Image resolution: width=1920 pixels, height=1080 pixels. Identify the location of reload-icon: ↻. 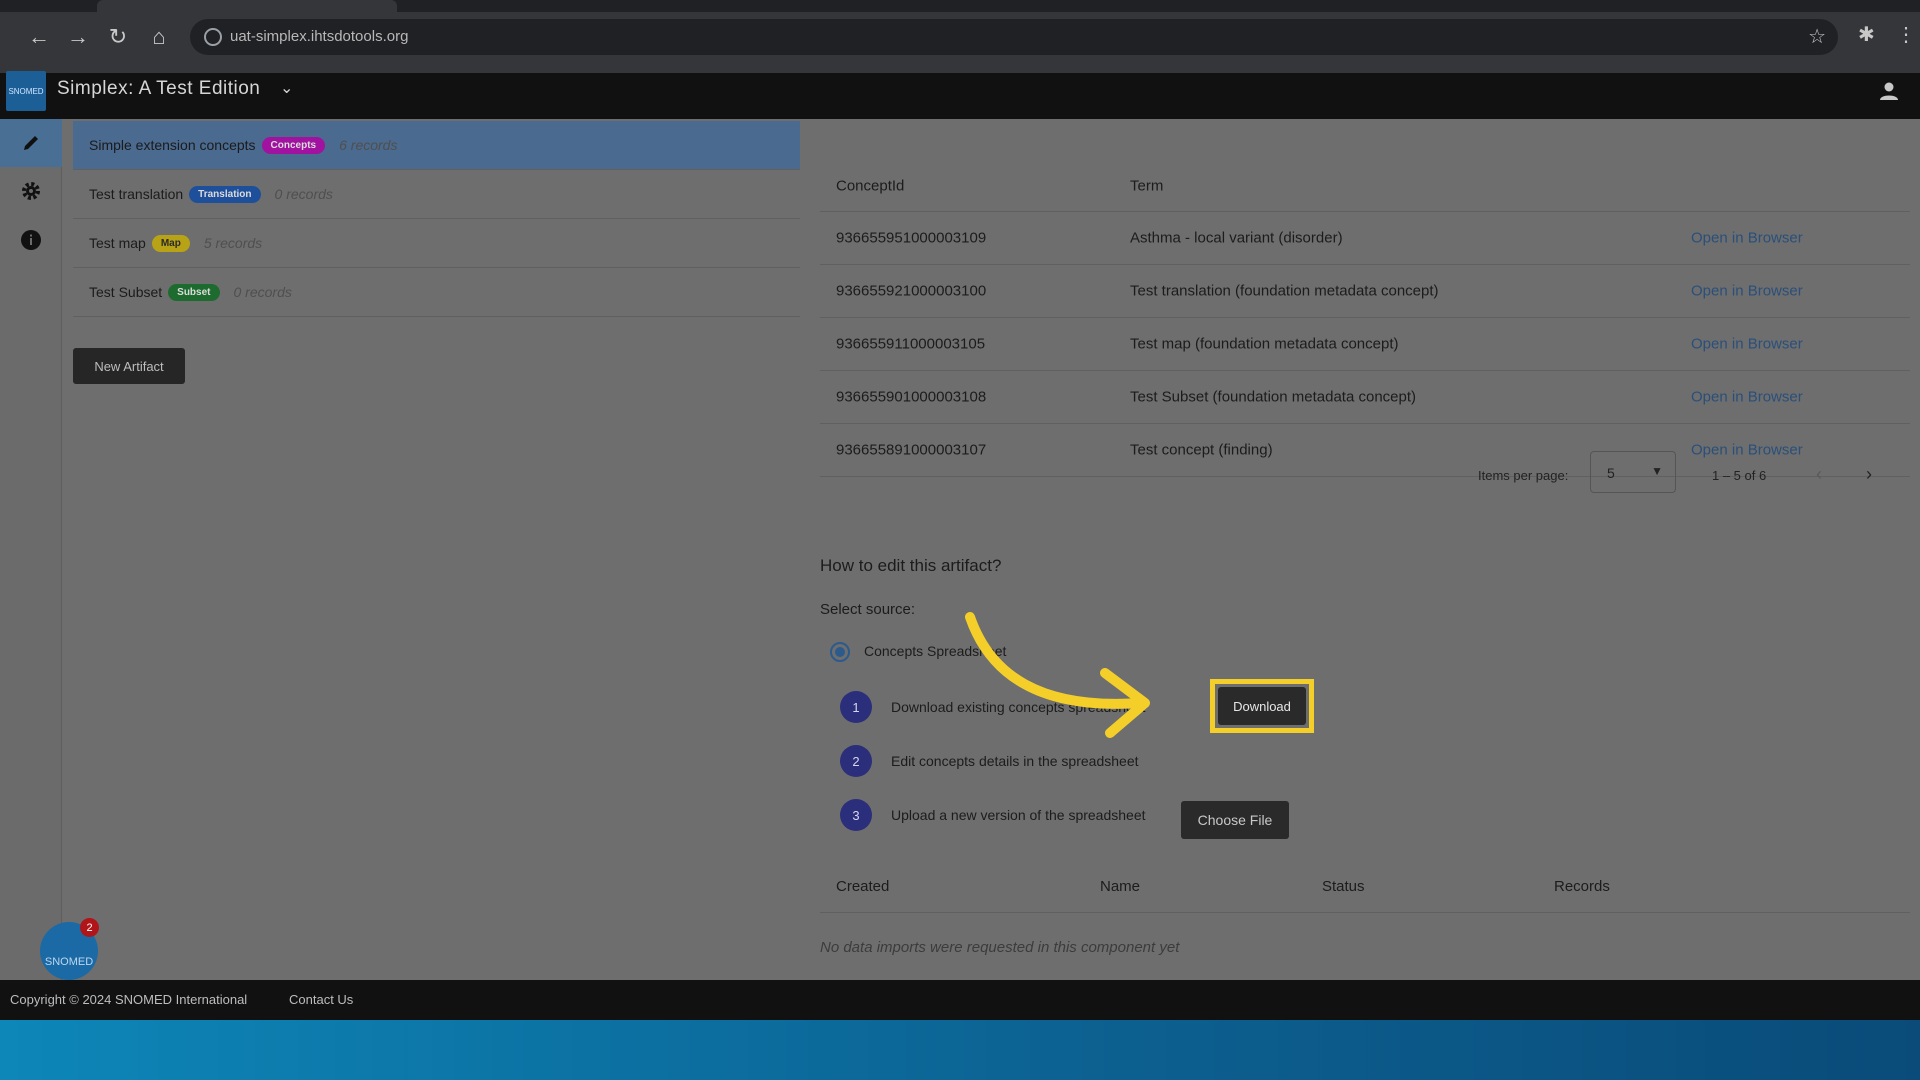
(118, 37).